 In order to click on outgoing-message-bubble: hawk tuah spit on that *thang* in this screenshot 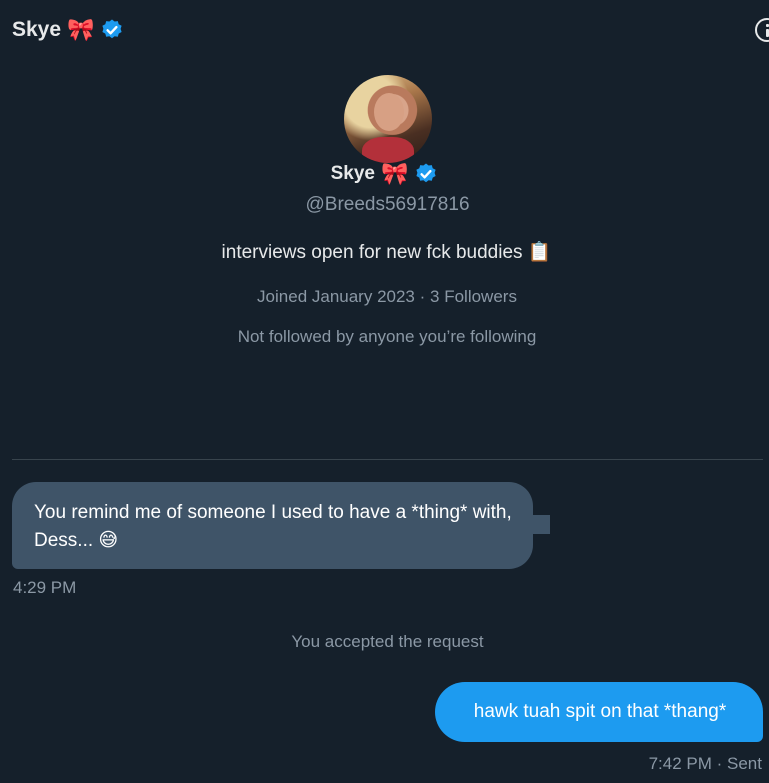, I will do `click(599, 712)`.